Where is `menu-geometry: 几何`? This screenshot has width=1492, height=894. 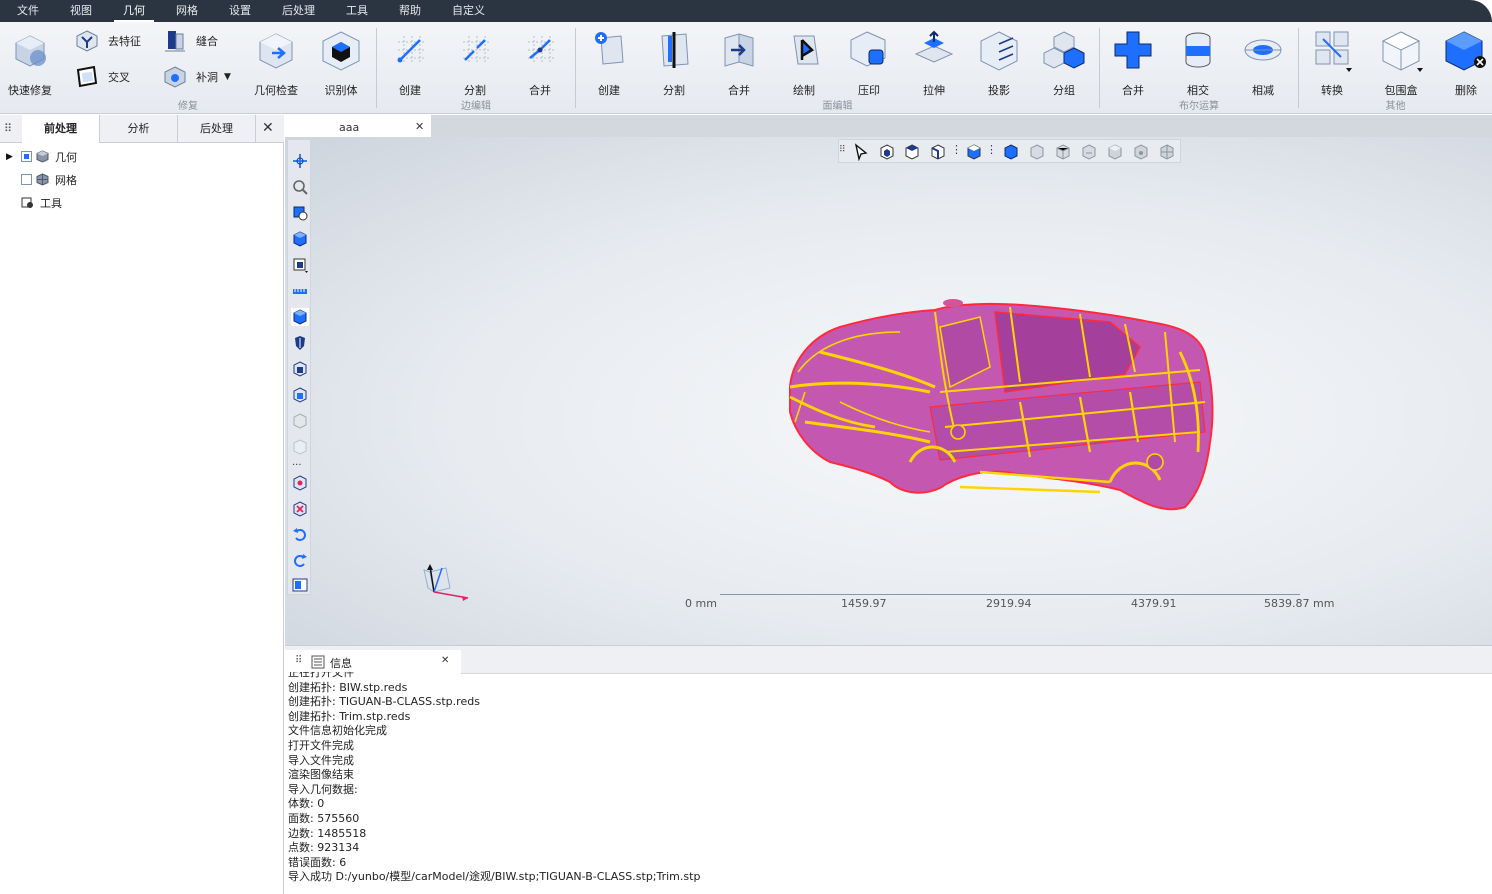 menu-geometry: 几何 is located at coordinates (134, 11).